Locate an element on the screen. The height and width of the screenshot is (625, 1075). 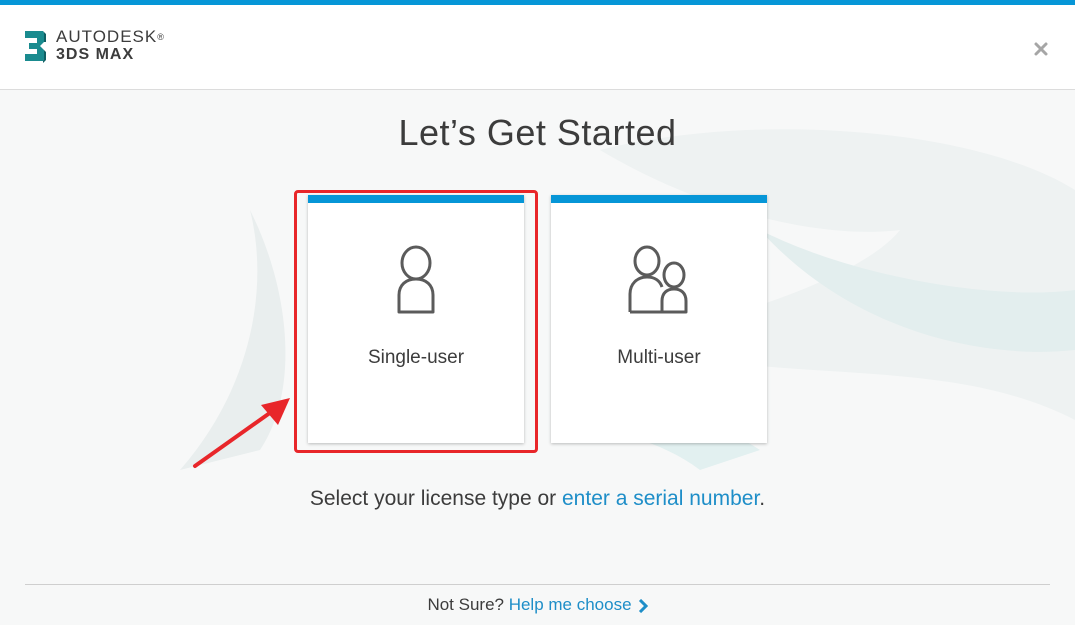
3dsmax-logo-icon is located at coordinates (35, 47).